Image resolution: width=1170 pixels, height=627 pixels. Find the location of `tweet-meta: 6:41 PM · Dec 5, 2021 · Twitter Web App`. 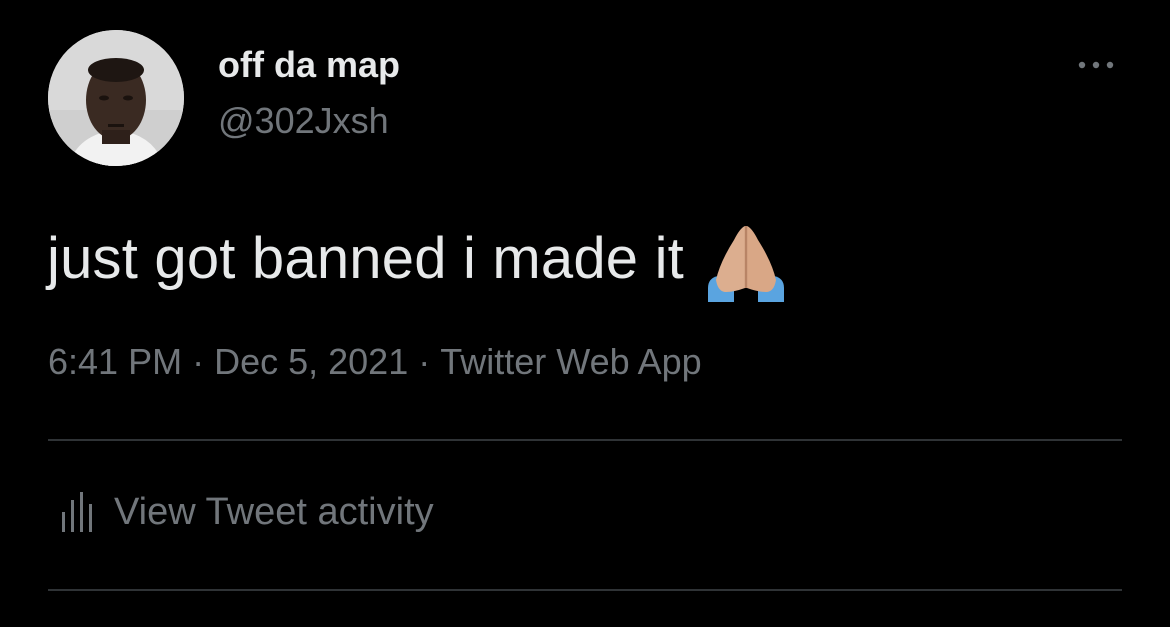

tweet-meta: 6:41 PM · Dec 5, 2021 · Twitter Web App is located at coordinates (375, 362).